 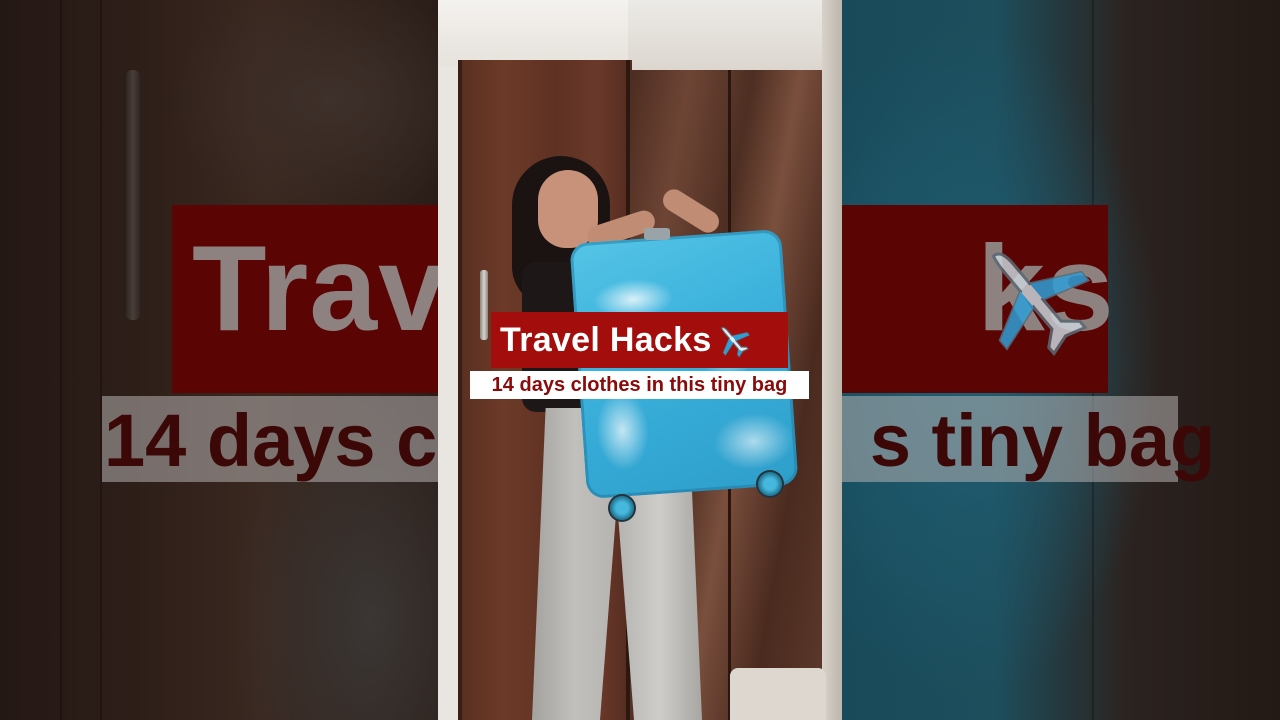 I want to click on subtitle-caption-box: 14 days clothes in this tiny bag, so click(x=639, y=385).